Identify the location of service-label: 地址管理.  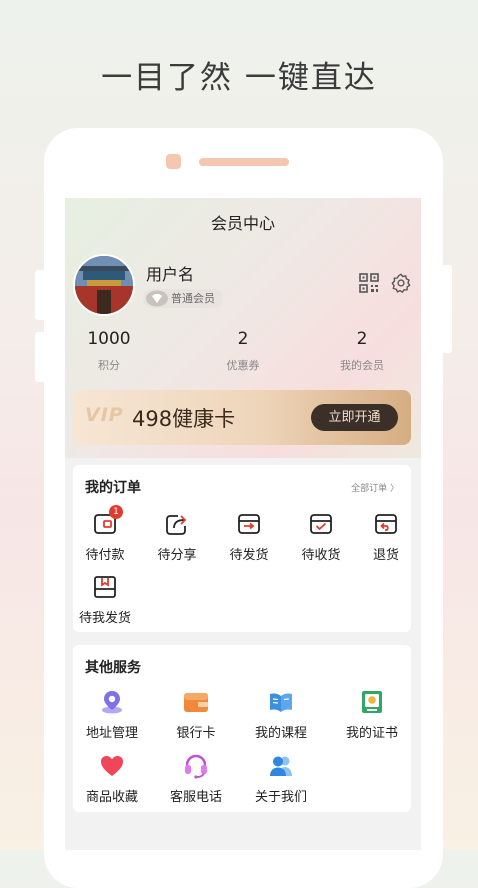
(111, 733).